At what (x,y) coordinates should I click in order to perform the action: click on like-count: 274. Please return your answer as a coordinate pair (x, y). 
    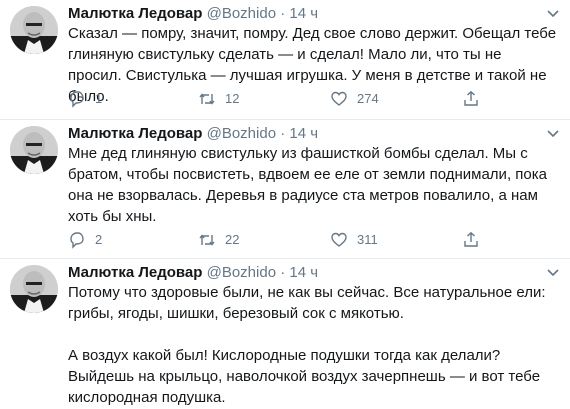
    Looking at the image, I should click on (368, 98).